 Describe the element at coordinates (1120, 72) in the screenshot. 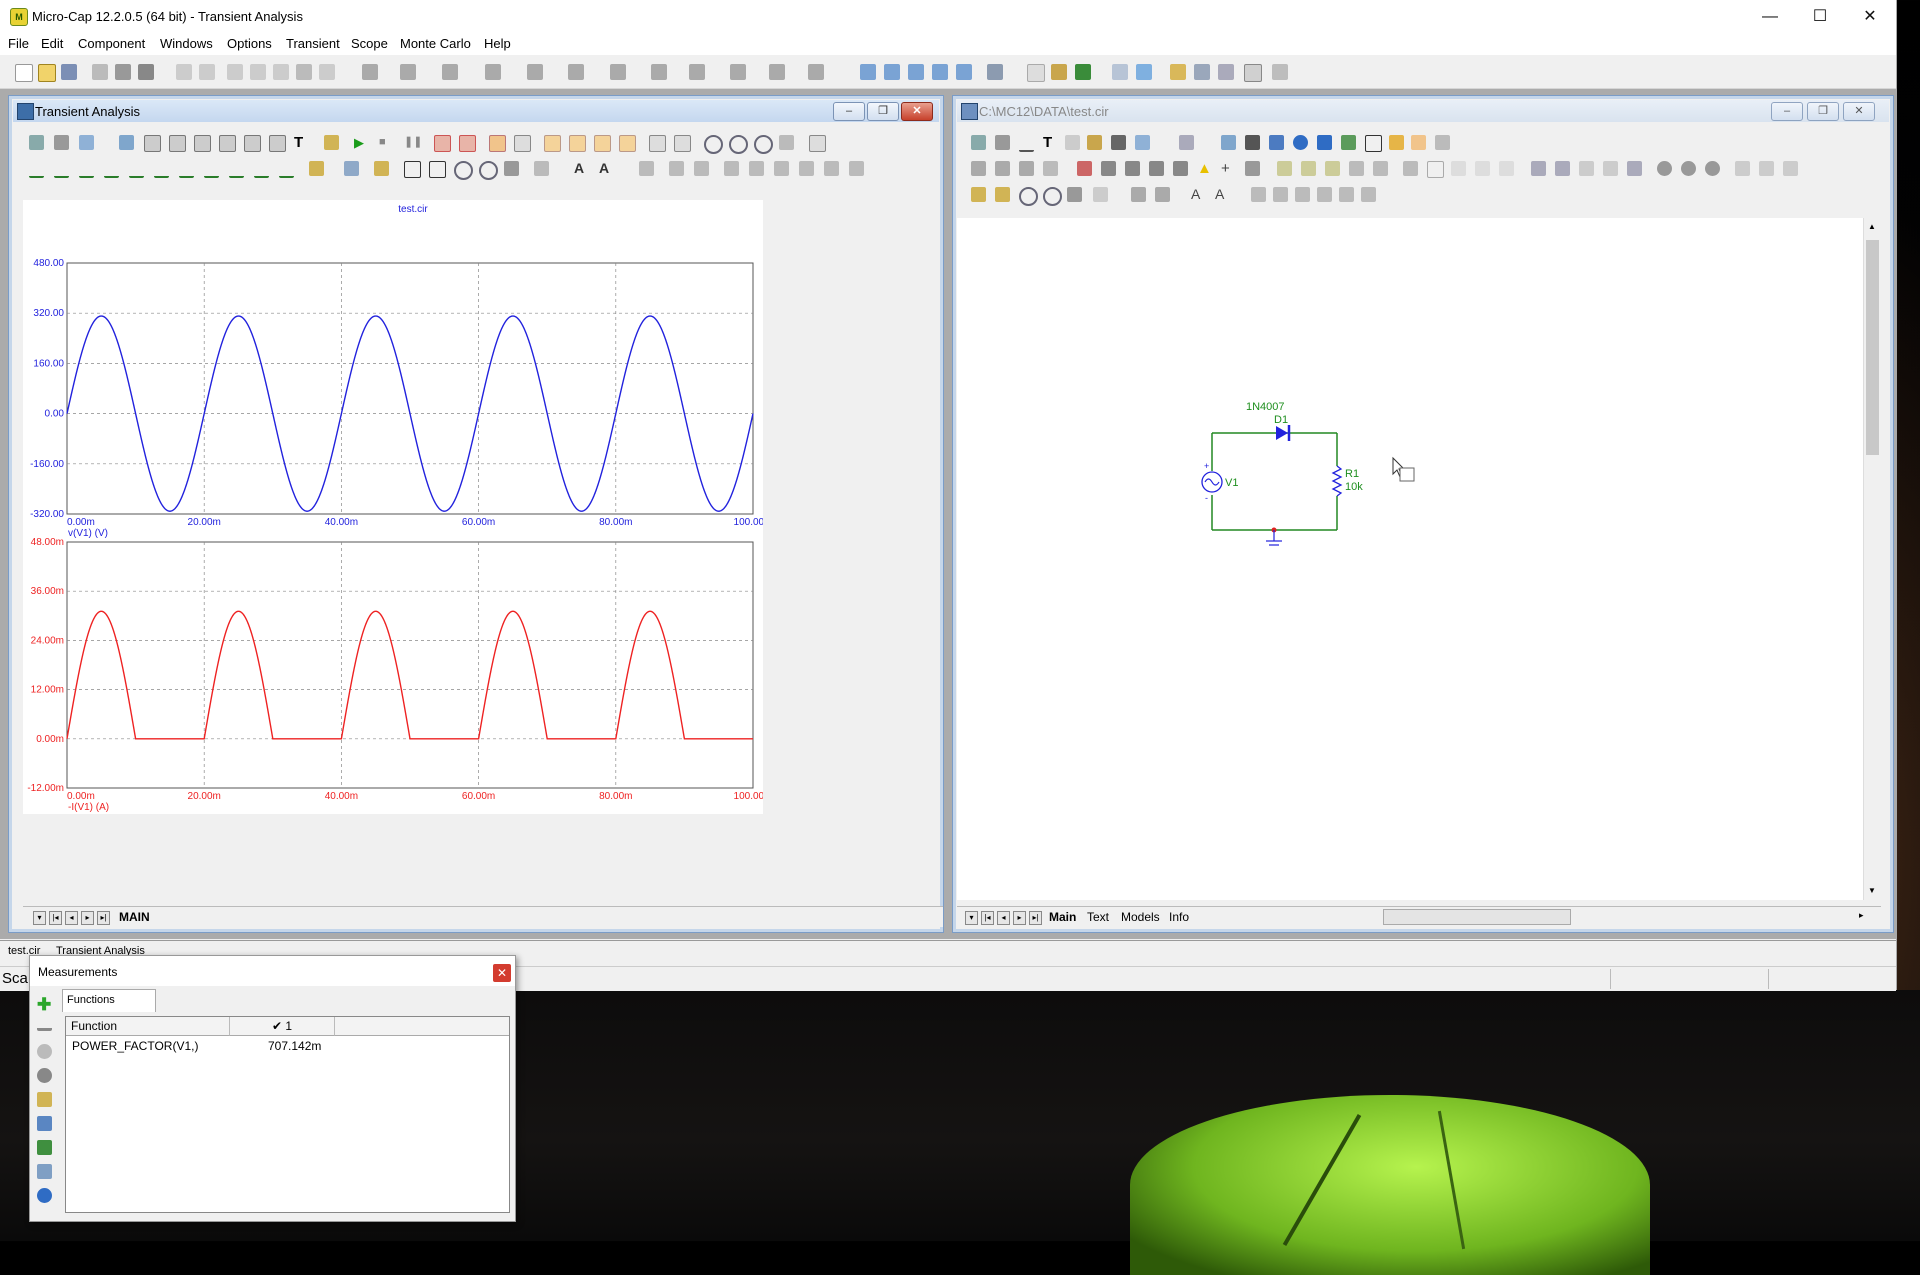

I see `find-icon` at that location.